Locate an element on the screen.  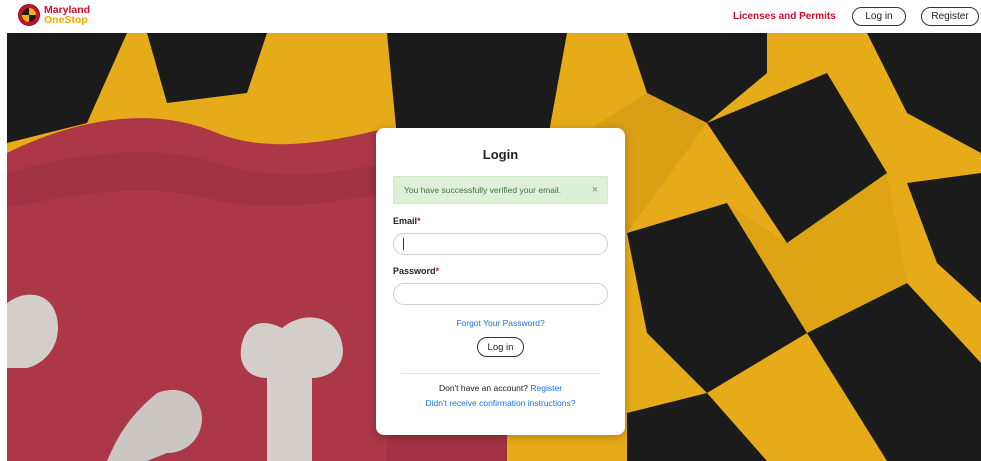
logo-text: Maryland OneStop is located at coordinates (67, 15).